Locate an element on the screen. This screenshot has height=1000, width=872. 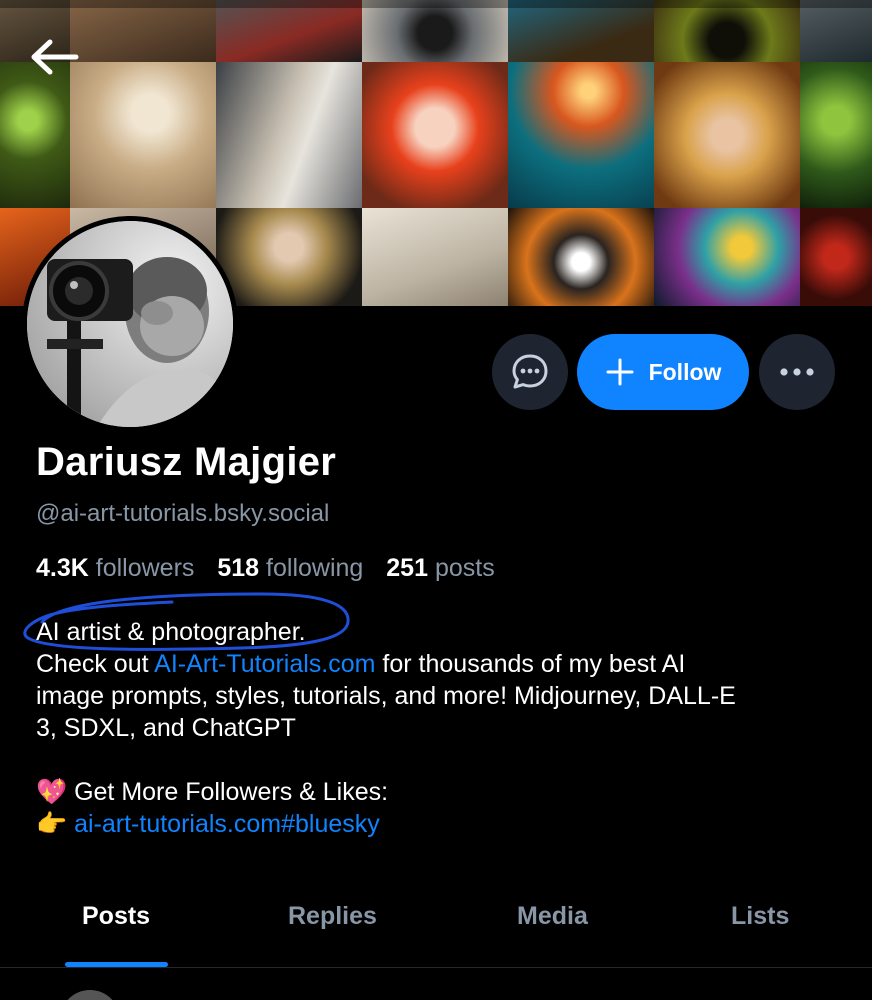
heart-emoji-icon: 💖 is located at coordinates (52, 792).